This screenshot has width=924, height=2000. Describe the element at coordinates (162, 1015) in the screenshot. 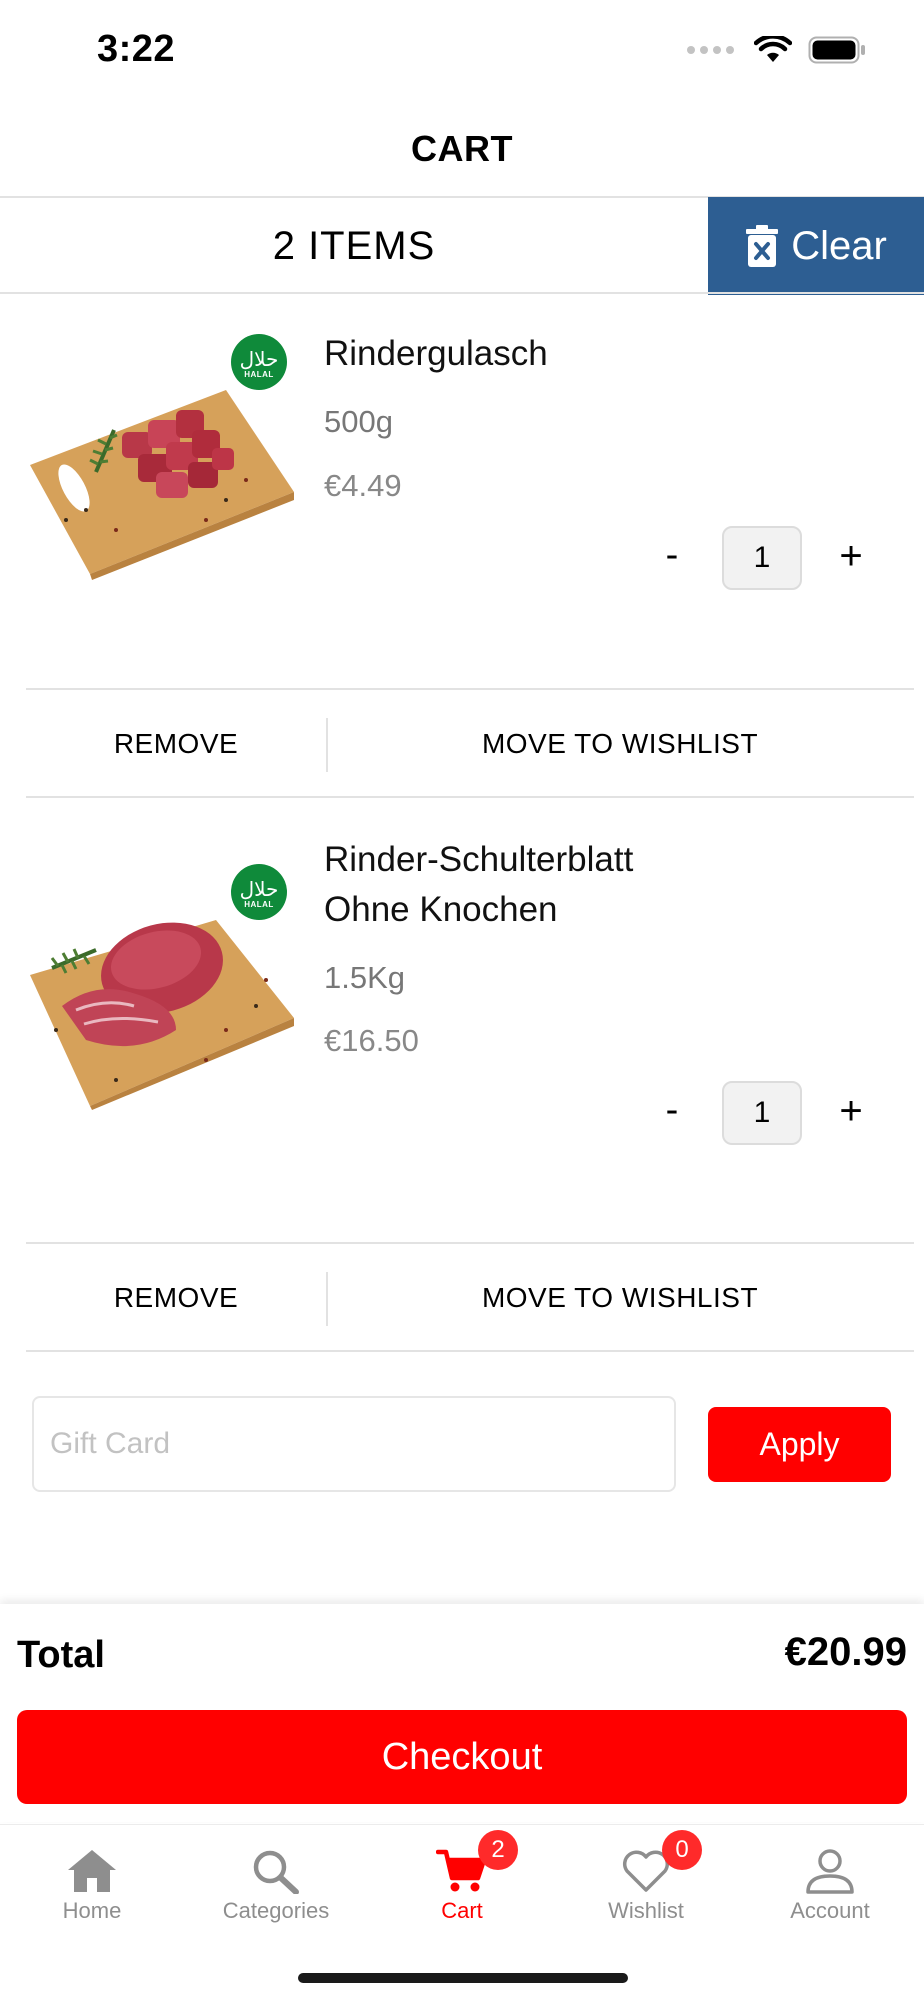

I see `product-image-rinder-schulterblatt` at that location.